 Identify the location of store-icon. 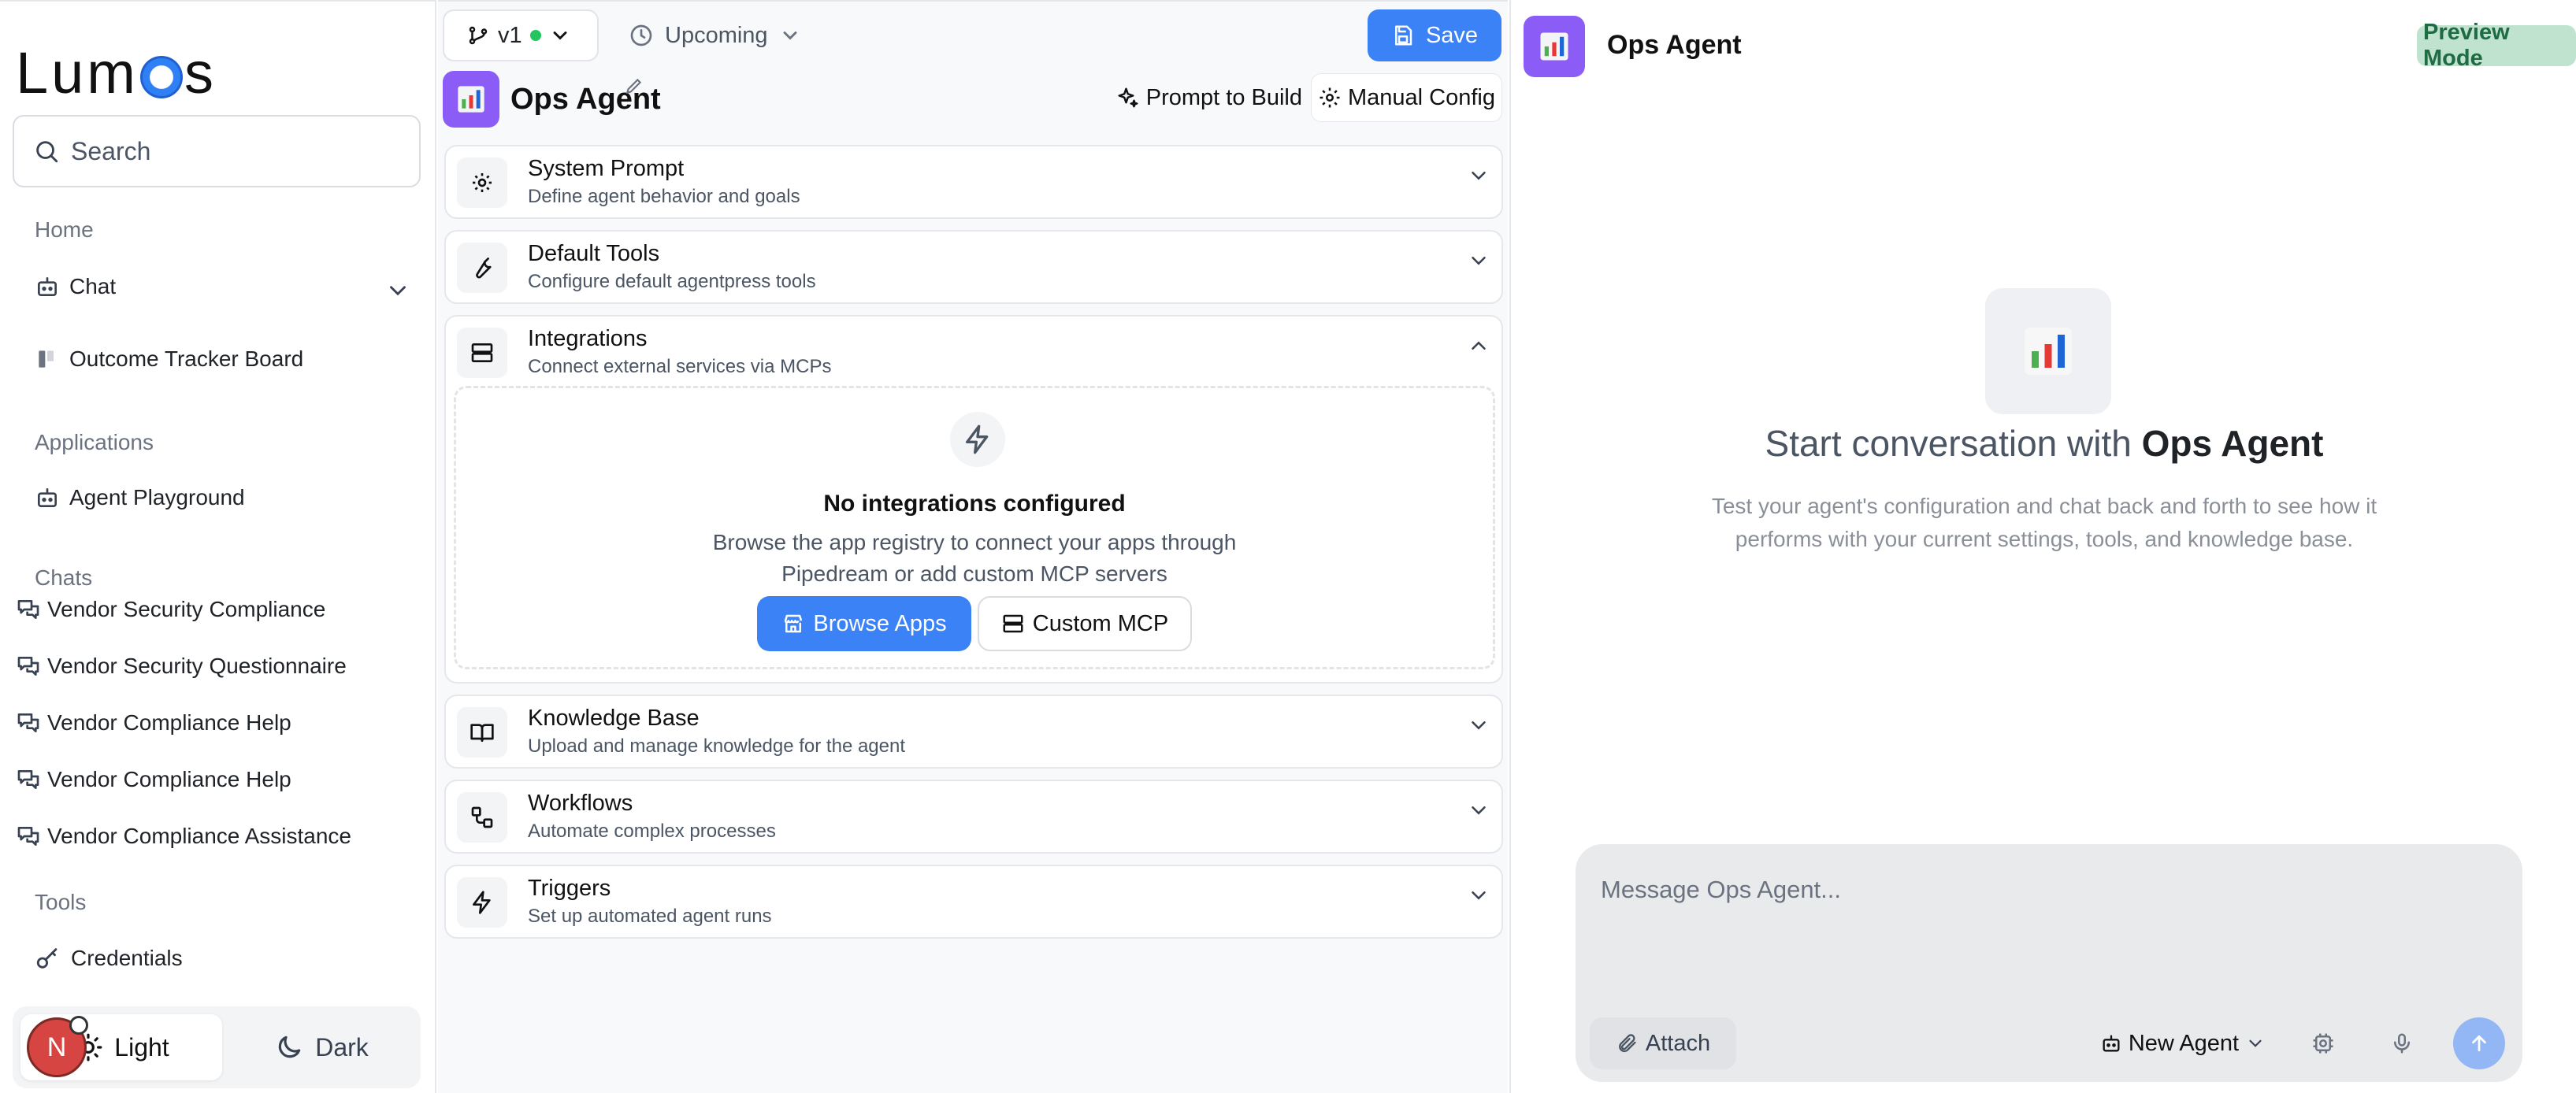
(793, 623).